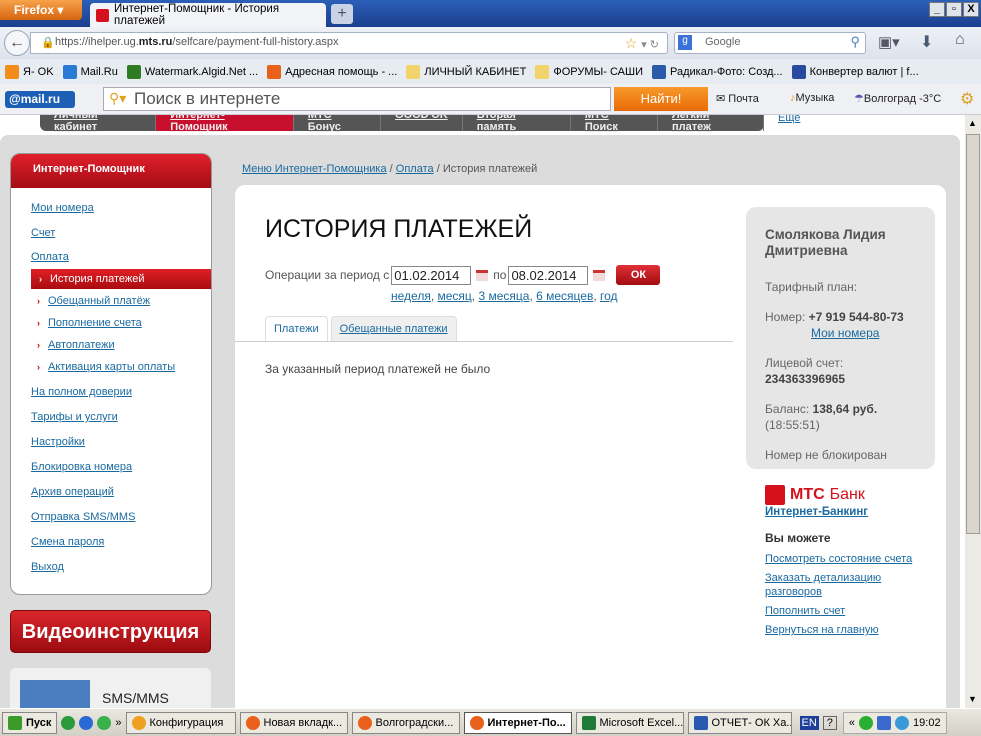  What do you see at coordinates (90, 71) in the screenshot?
I see `bookmark-item: Mail.Ru` at bounding box center [90, 71].